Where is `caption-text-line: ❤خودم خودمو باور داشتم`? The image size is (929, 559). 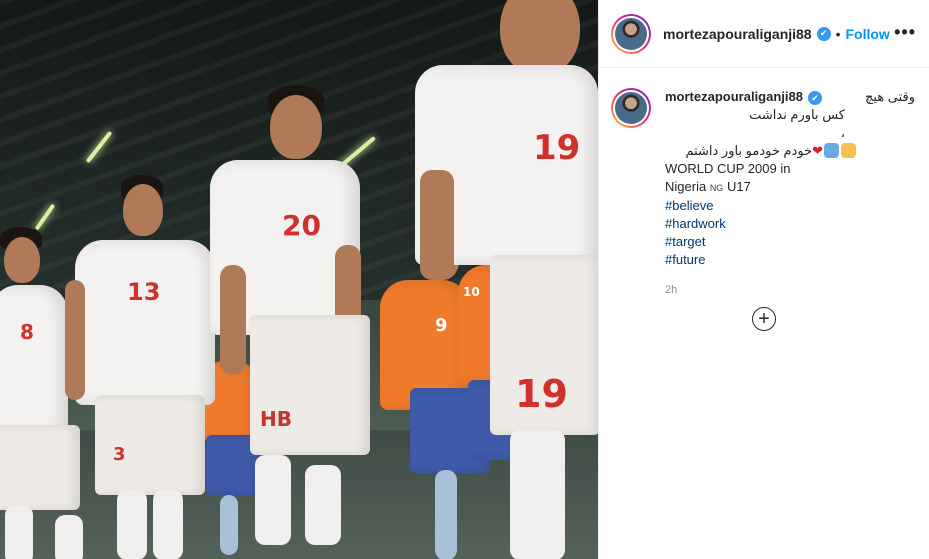 caption-text-line: ❤خودم خودمو باور داشتم is located at coordinates (761, 151).